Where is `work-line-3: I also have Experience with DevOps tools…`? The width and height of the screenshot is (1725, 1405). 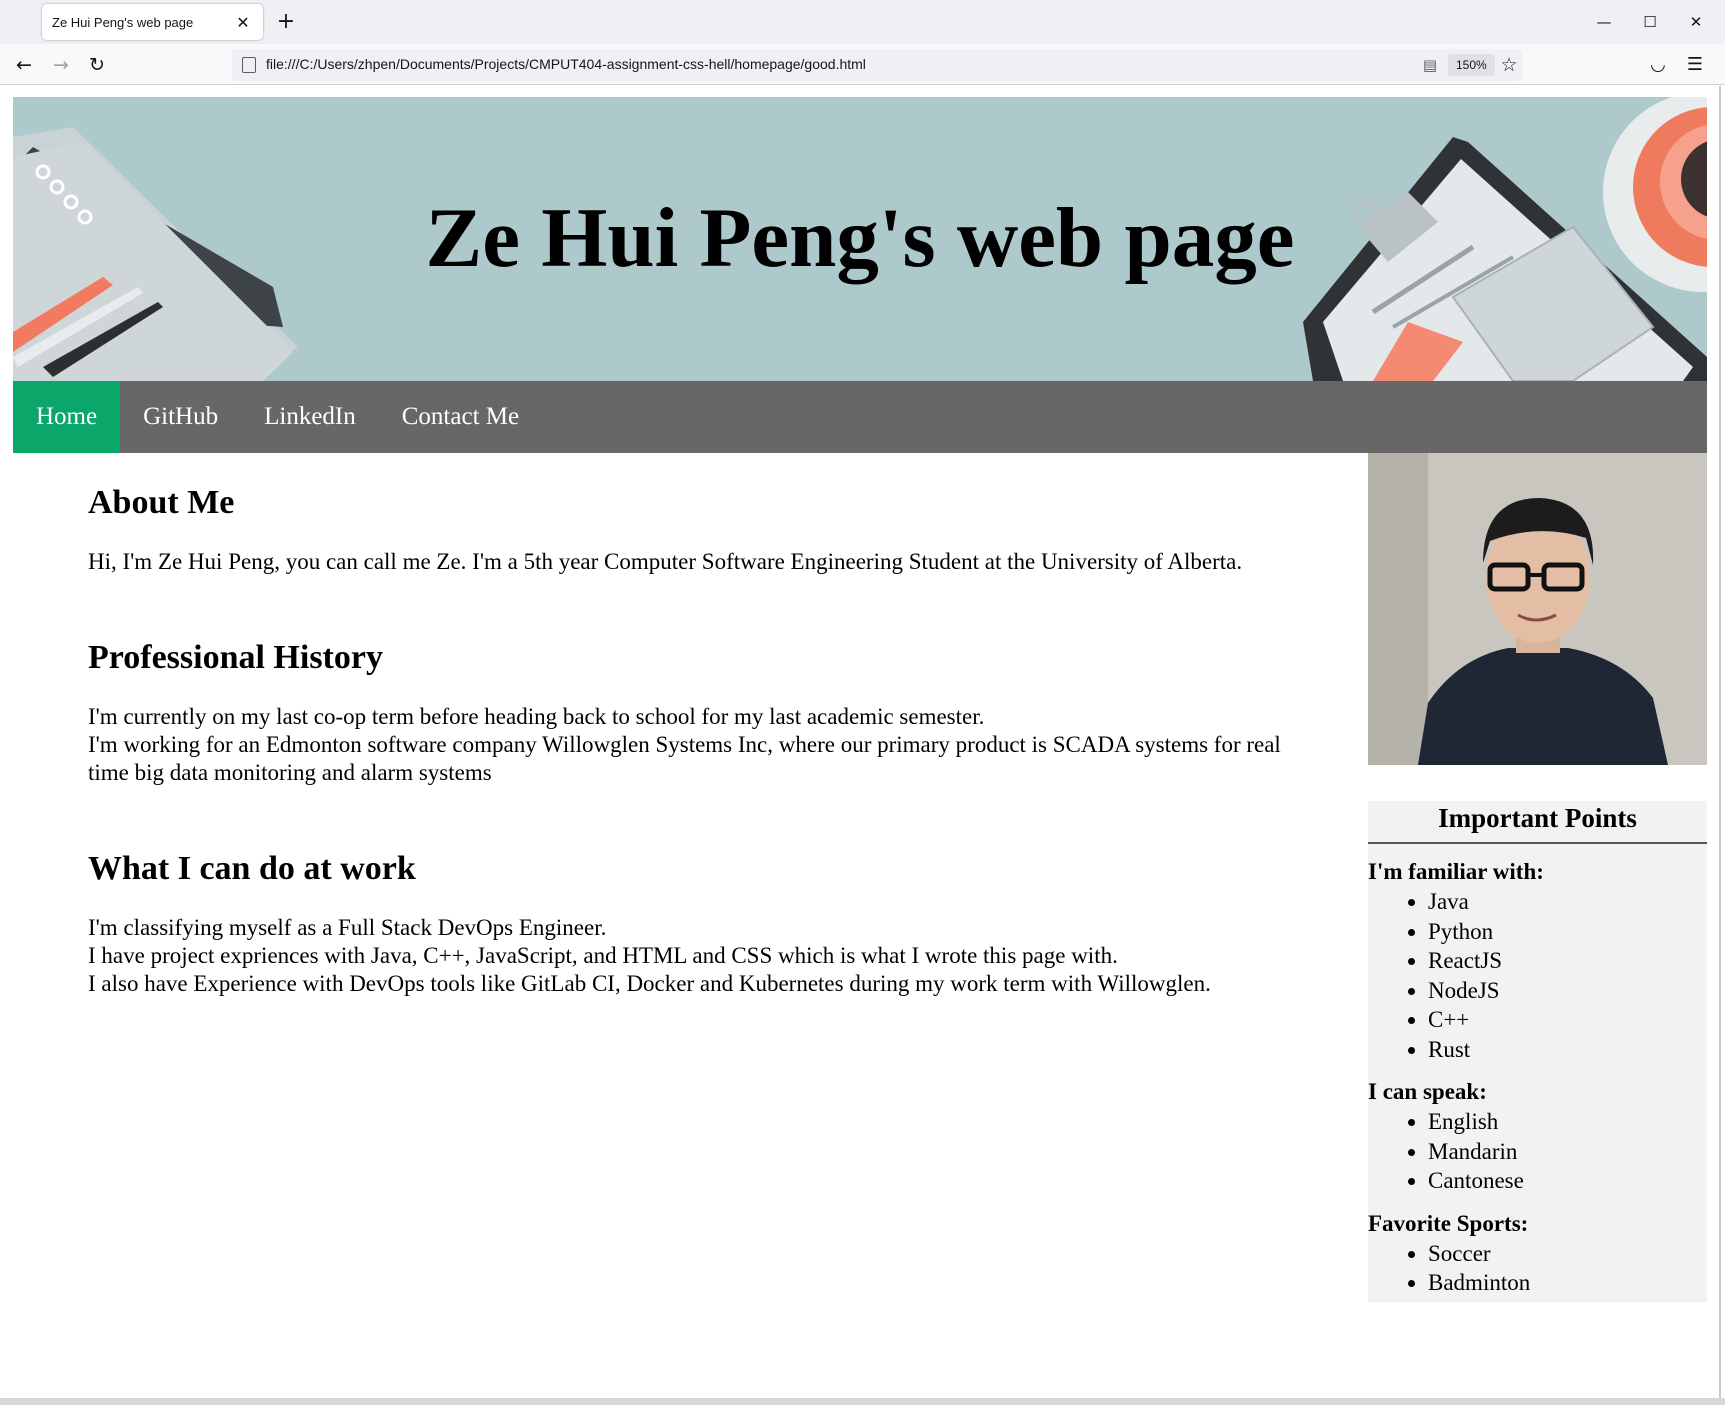
work-line-3: I also have Experience with DevOps tools… is located at coordinates (649, 983).